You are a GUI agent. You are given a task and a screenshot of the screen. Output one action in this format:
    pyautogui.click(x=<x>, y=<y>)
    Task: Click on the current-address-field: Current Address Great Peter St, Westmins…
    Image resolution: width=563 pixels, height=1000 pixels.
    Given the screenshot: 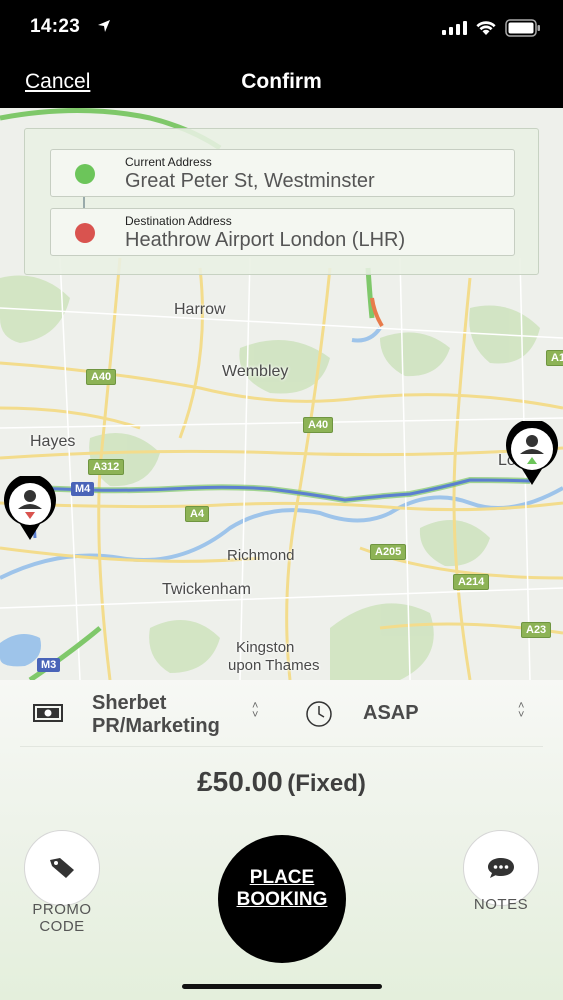 What is the action you would take?
    pyautogui.click(x=282, y=173)
    